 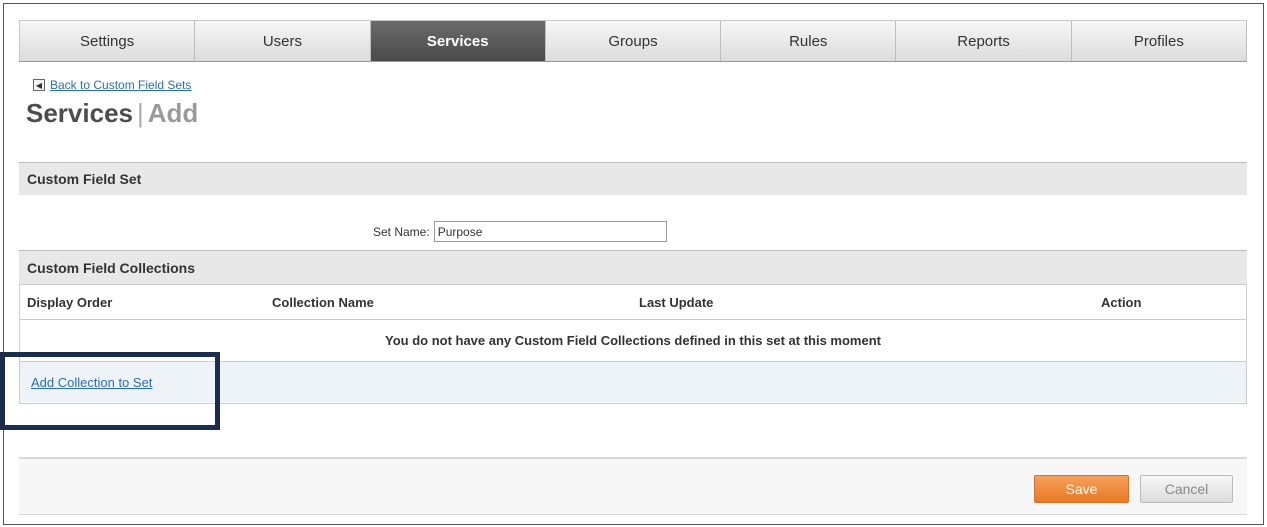 What do you see at coordinates (633, 486) in the screenshot?
I see `footer-bar: Save Cancel` at bounding box center [633, 486].